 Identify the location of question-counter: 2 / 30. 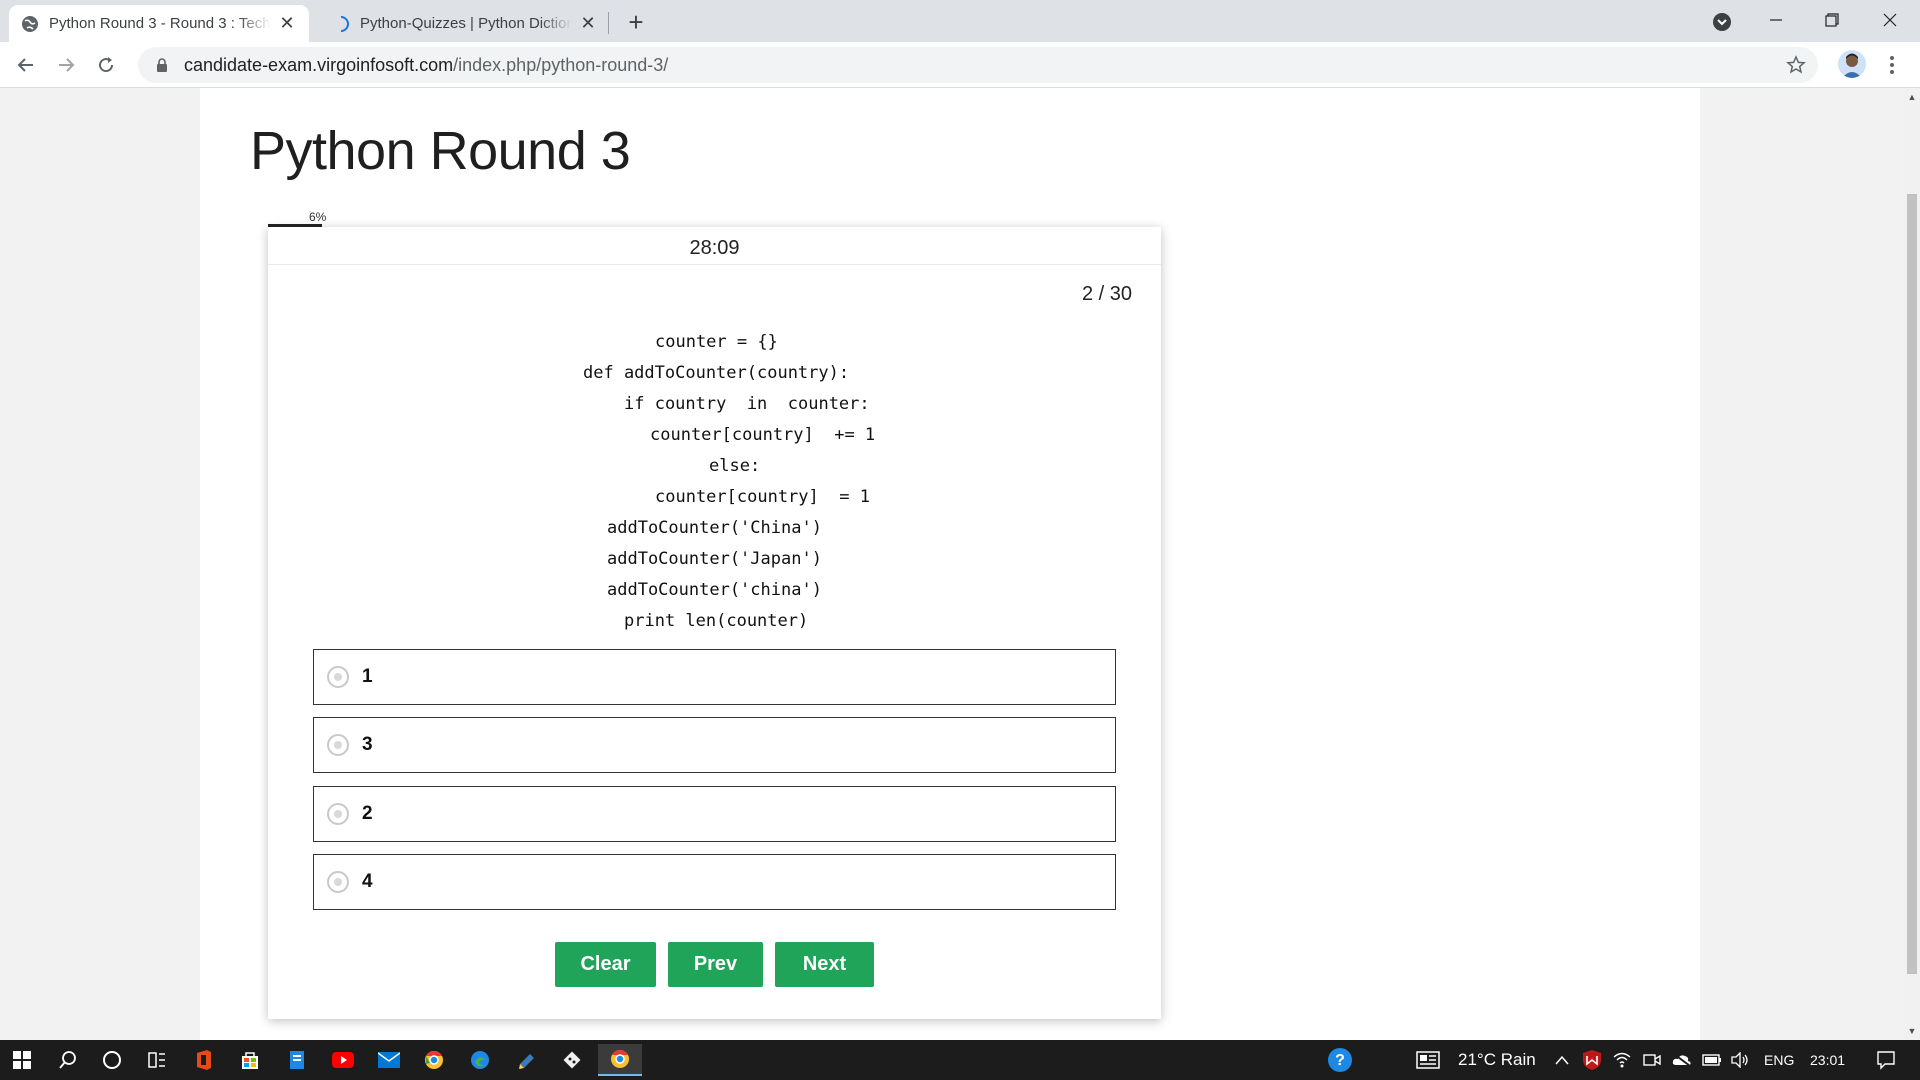
(1106, 294).